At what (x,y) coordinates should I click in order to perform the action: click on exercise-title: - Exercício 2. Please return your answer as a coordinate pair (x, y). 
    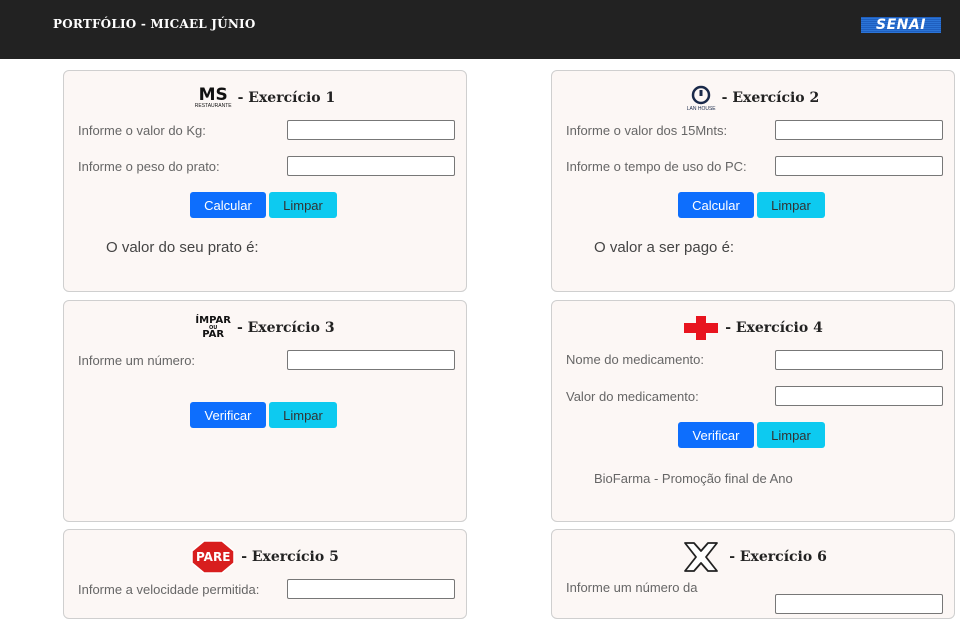
    Looking at the image, I should click on (770, 98).